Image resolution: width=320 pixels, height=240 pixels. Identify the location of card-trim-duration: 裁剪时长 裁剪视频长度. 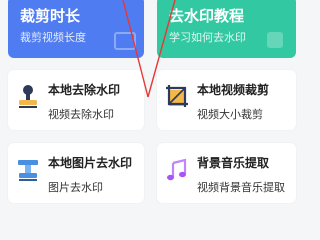
(76, 29).